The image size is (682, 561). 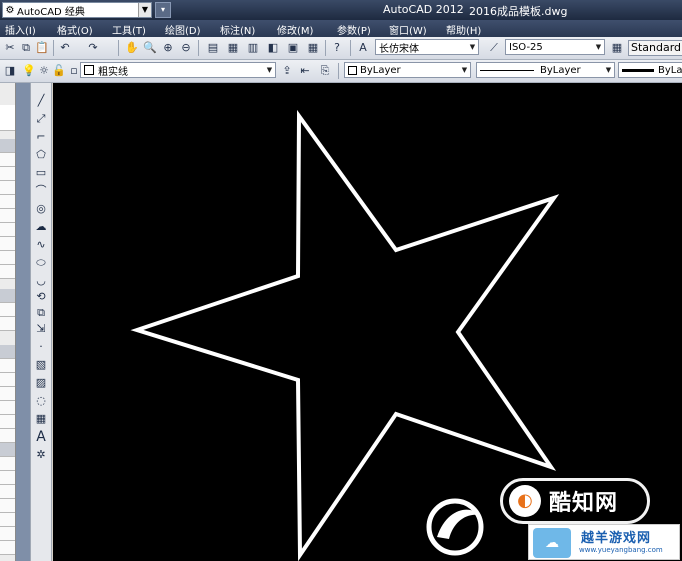 What do you see at coordinates (273, 48) in the screenshot?
I see `sheet-set-icon: ◧` at bounding box center [273, 48].